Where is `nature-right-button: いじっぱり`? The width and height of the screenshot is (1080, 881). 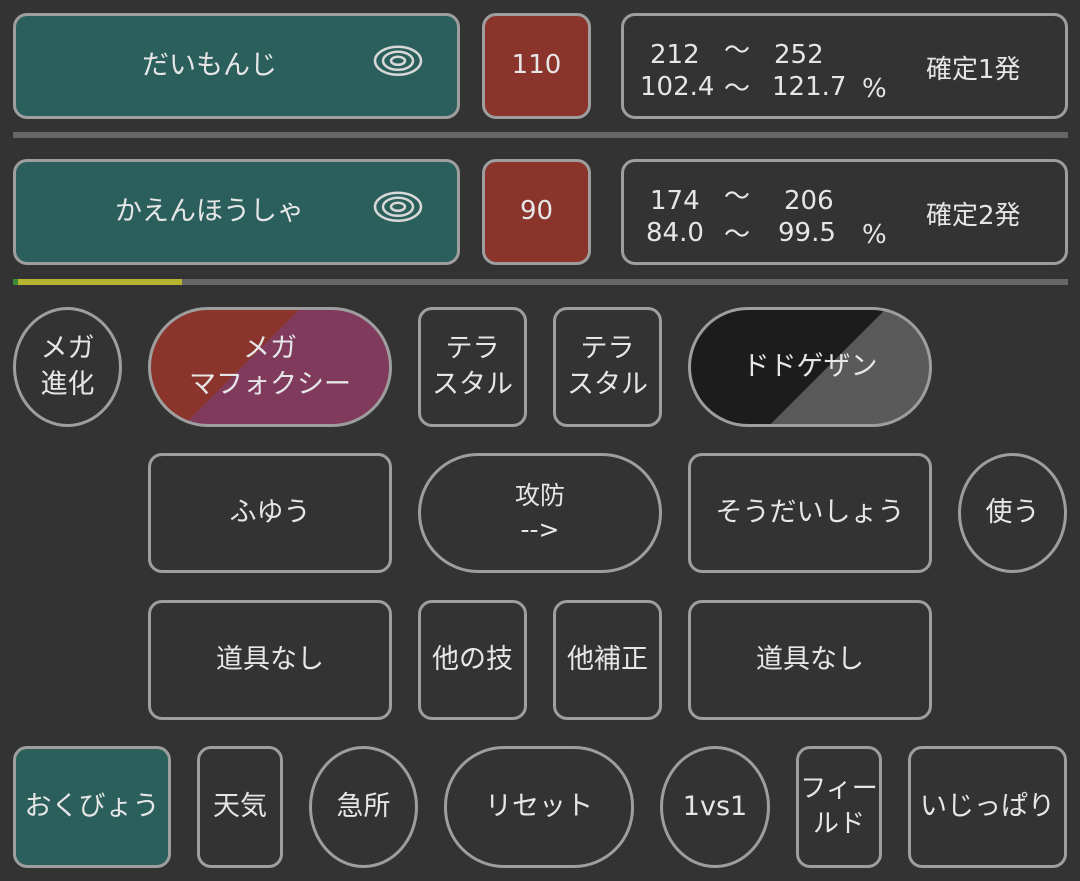
nature-right-button: いじっぱり is located at coordinates (987, 807).